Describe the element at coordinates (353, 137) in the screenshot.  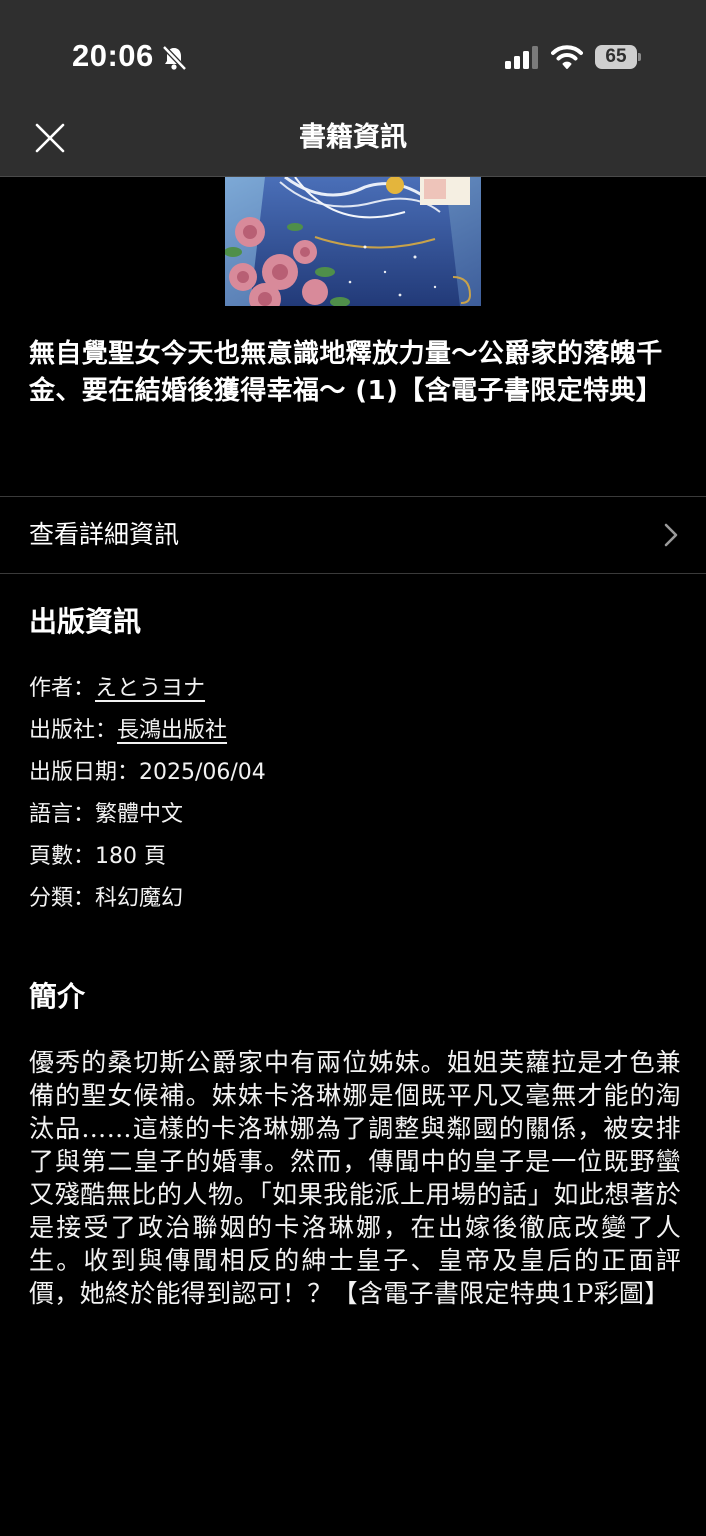
I see `page-title: 書籍資訊` at that location.